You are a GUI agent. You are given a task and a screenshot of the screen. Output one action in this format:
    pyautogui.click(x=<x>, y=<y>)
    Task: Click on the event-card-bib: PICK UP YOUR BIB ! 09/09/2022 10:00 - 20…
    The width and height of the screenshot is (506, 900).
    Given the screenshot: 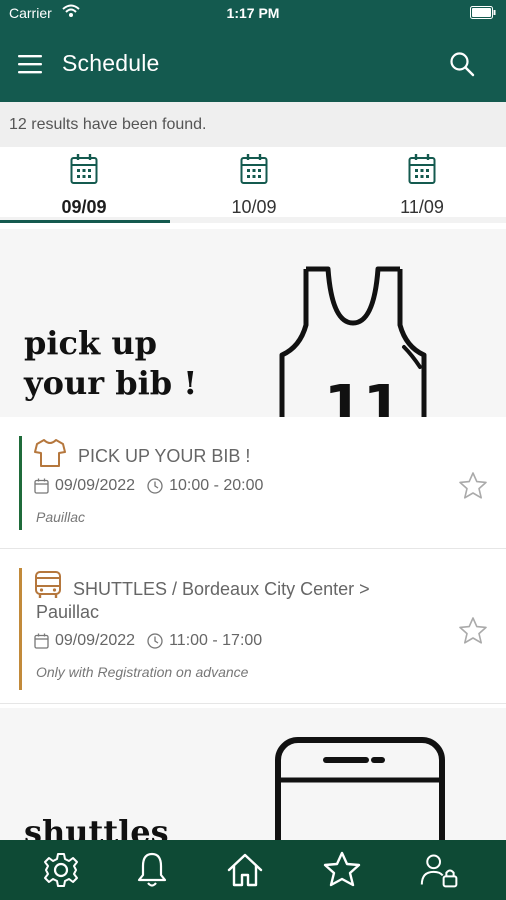 What is the action you would take?
    pyautogui.click(x=253, y=483)
    